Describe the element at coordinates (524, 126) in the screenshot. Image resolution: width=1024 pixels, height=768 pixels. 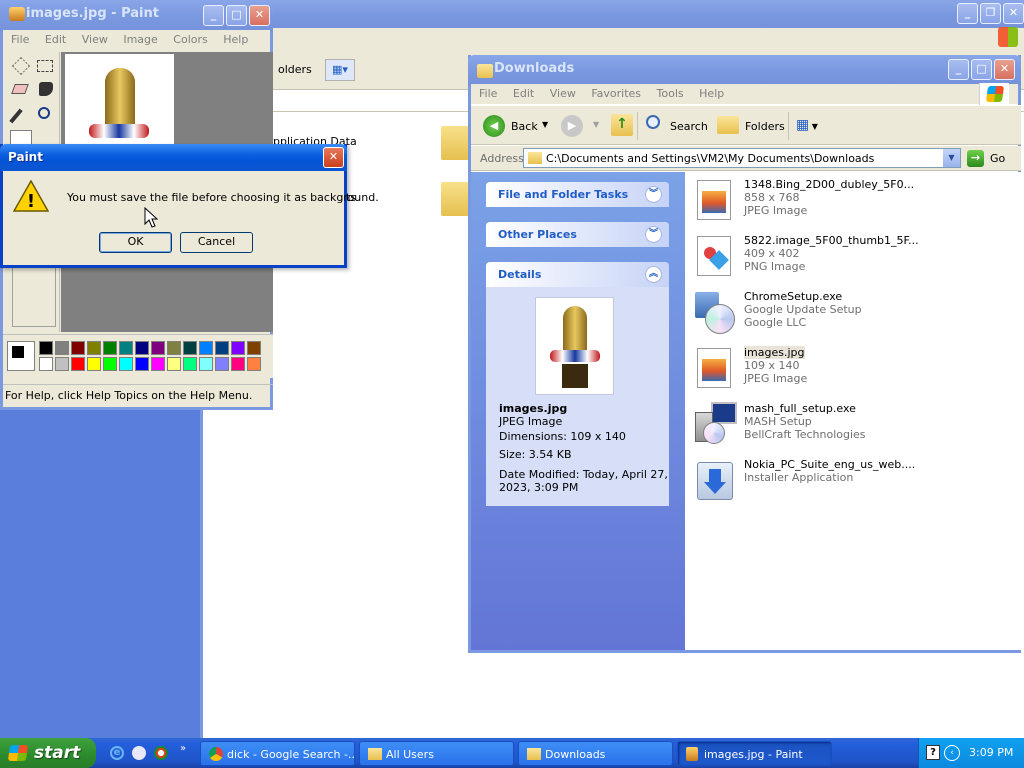
I see `back-button: Back` at that location.